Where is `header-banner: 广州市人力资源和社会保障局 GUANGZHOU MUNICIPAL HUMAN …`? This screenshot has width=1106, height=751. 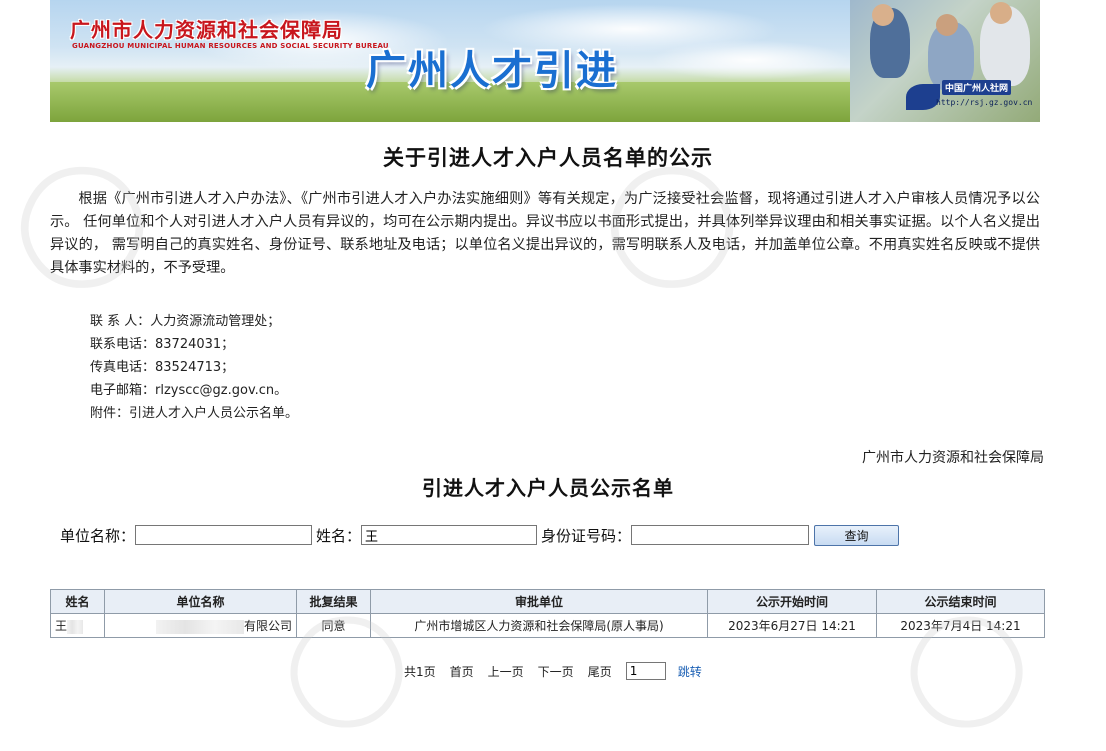 header-banner: 广州市人力资源和社会保障局 GUANGZHOU MUNICIPAL HUMAN … is located at coordinates (545, 61).